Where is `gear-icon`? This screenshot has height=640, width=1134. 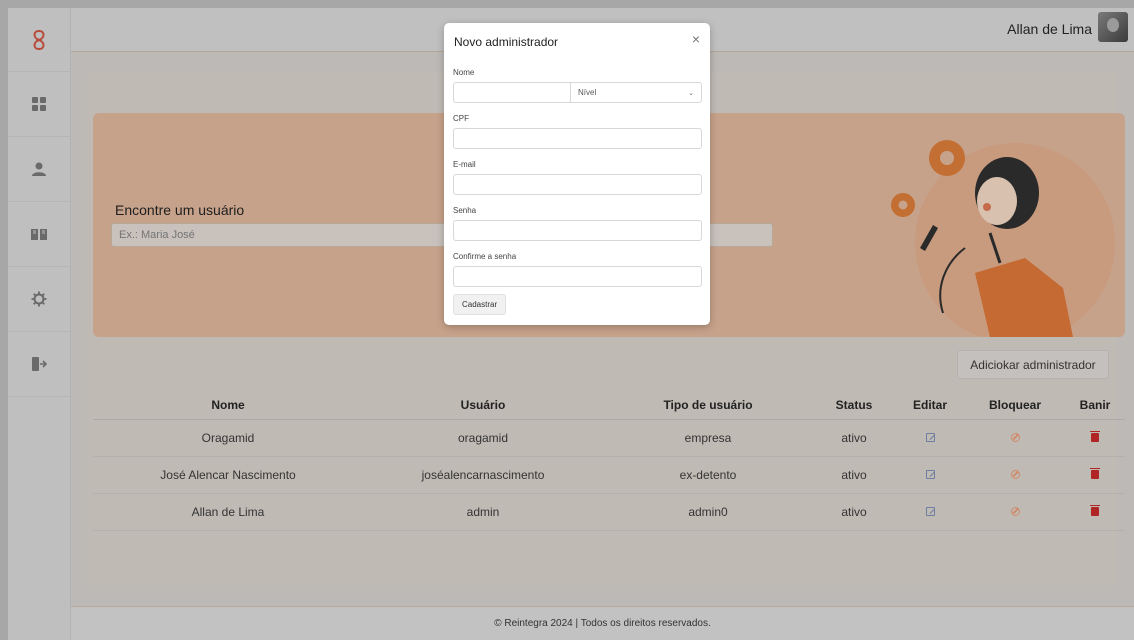
gear-icon is located at coordinates (39, 299).